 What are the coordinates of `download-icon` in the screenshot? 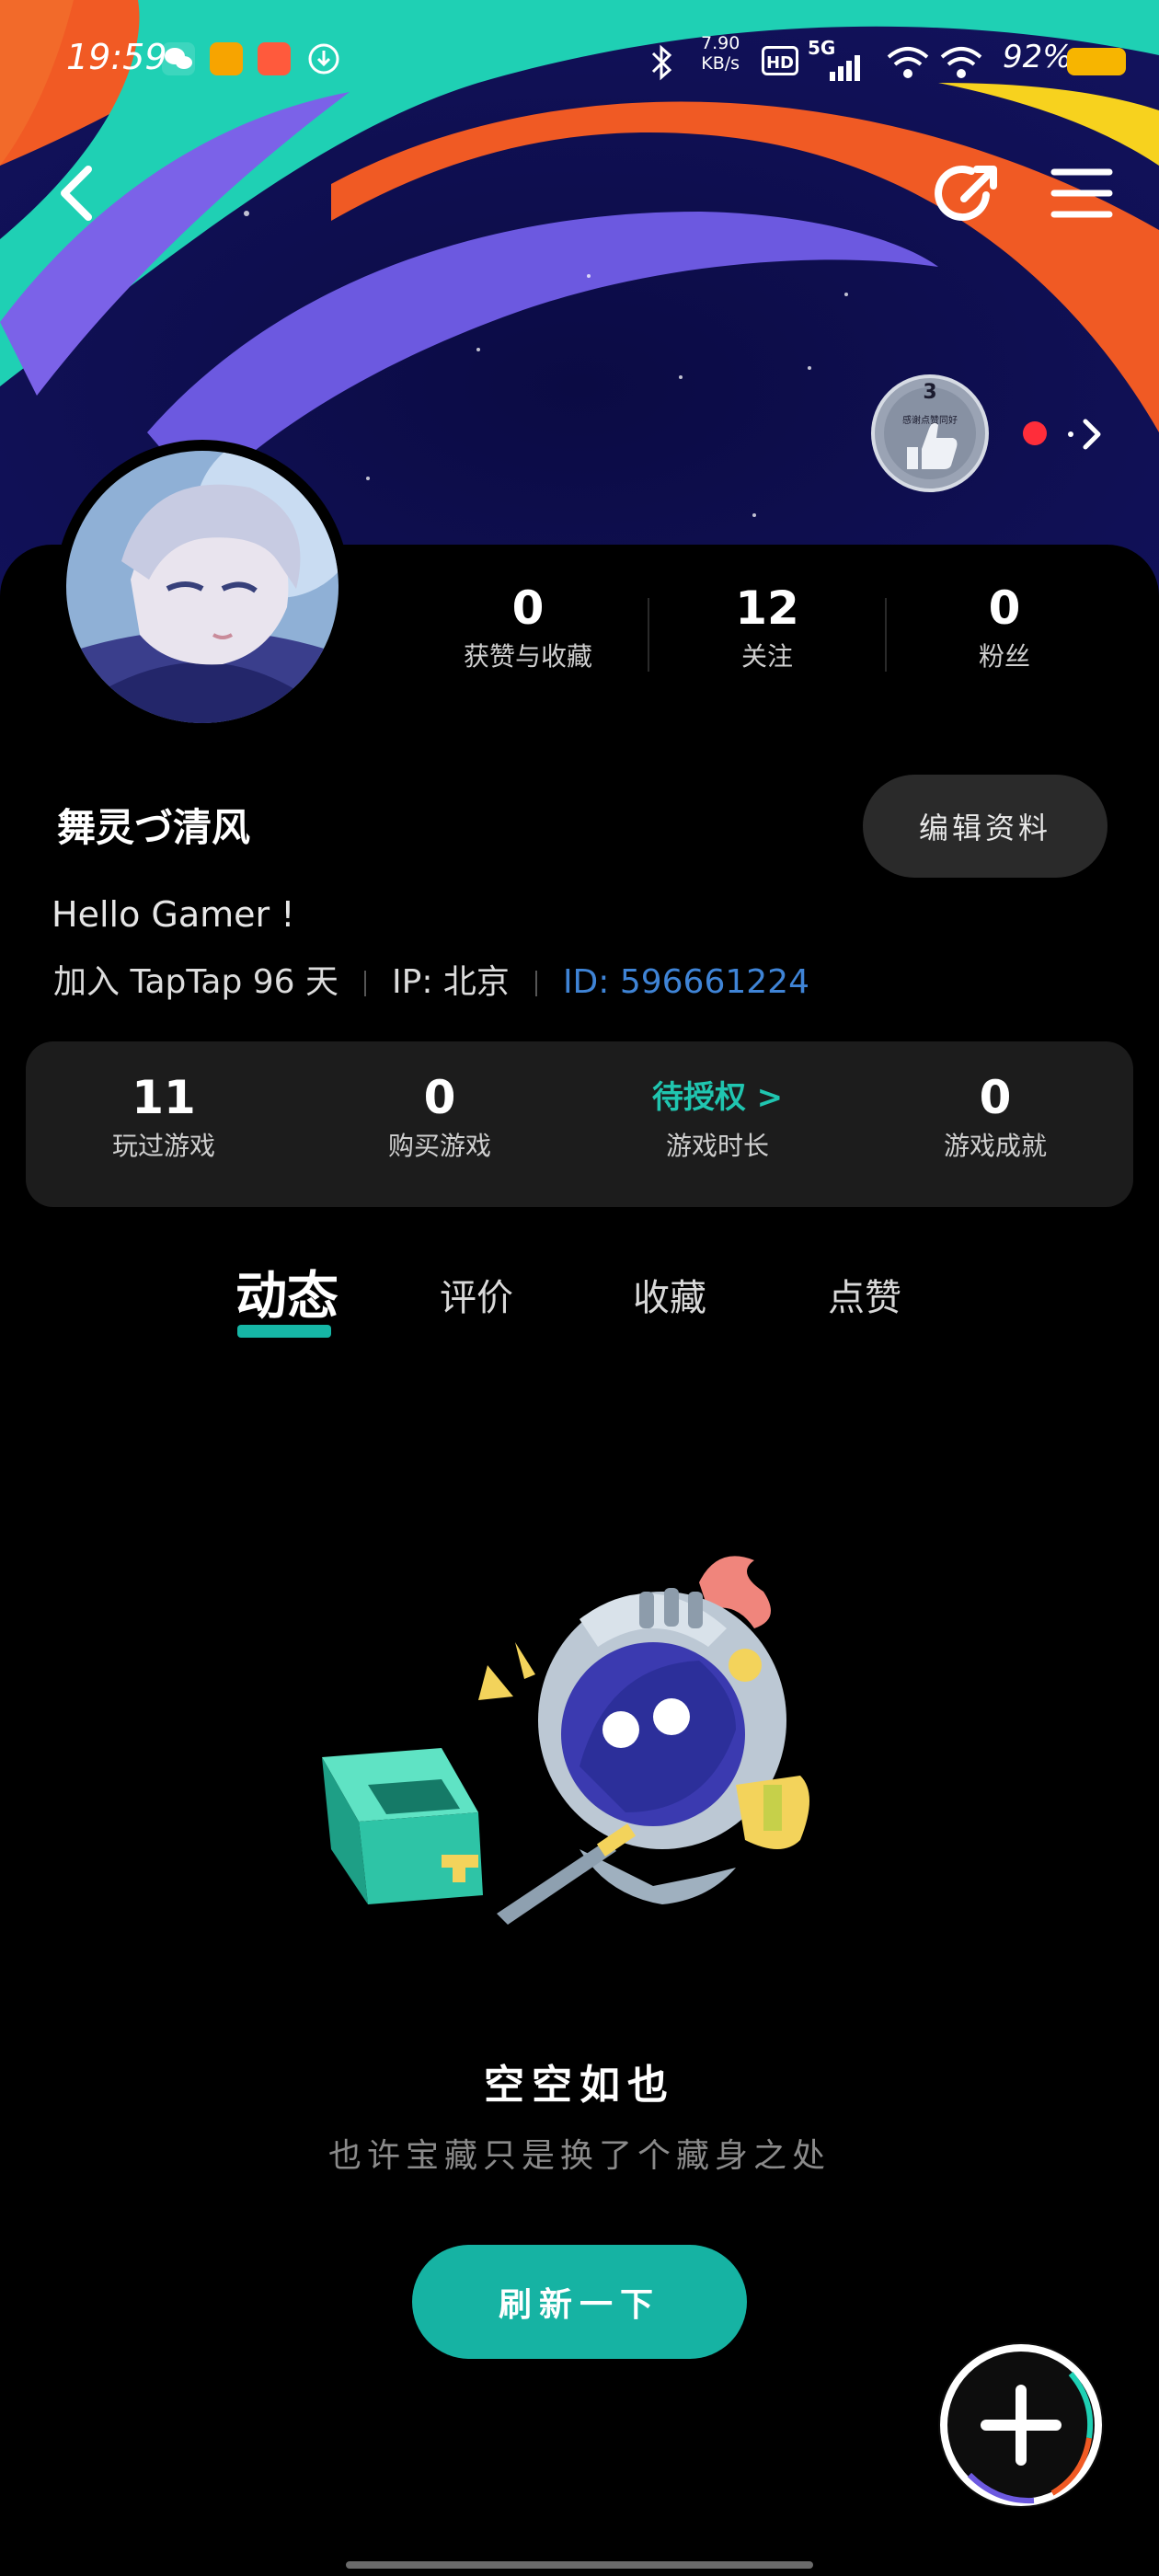 It's located at (323, 58).